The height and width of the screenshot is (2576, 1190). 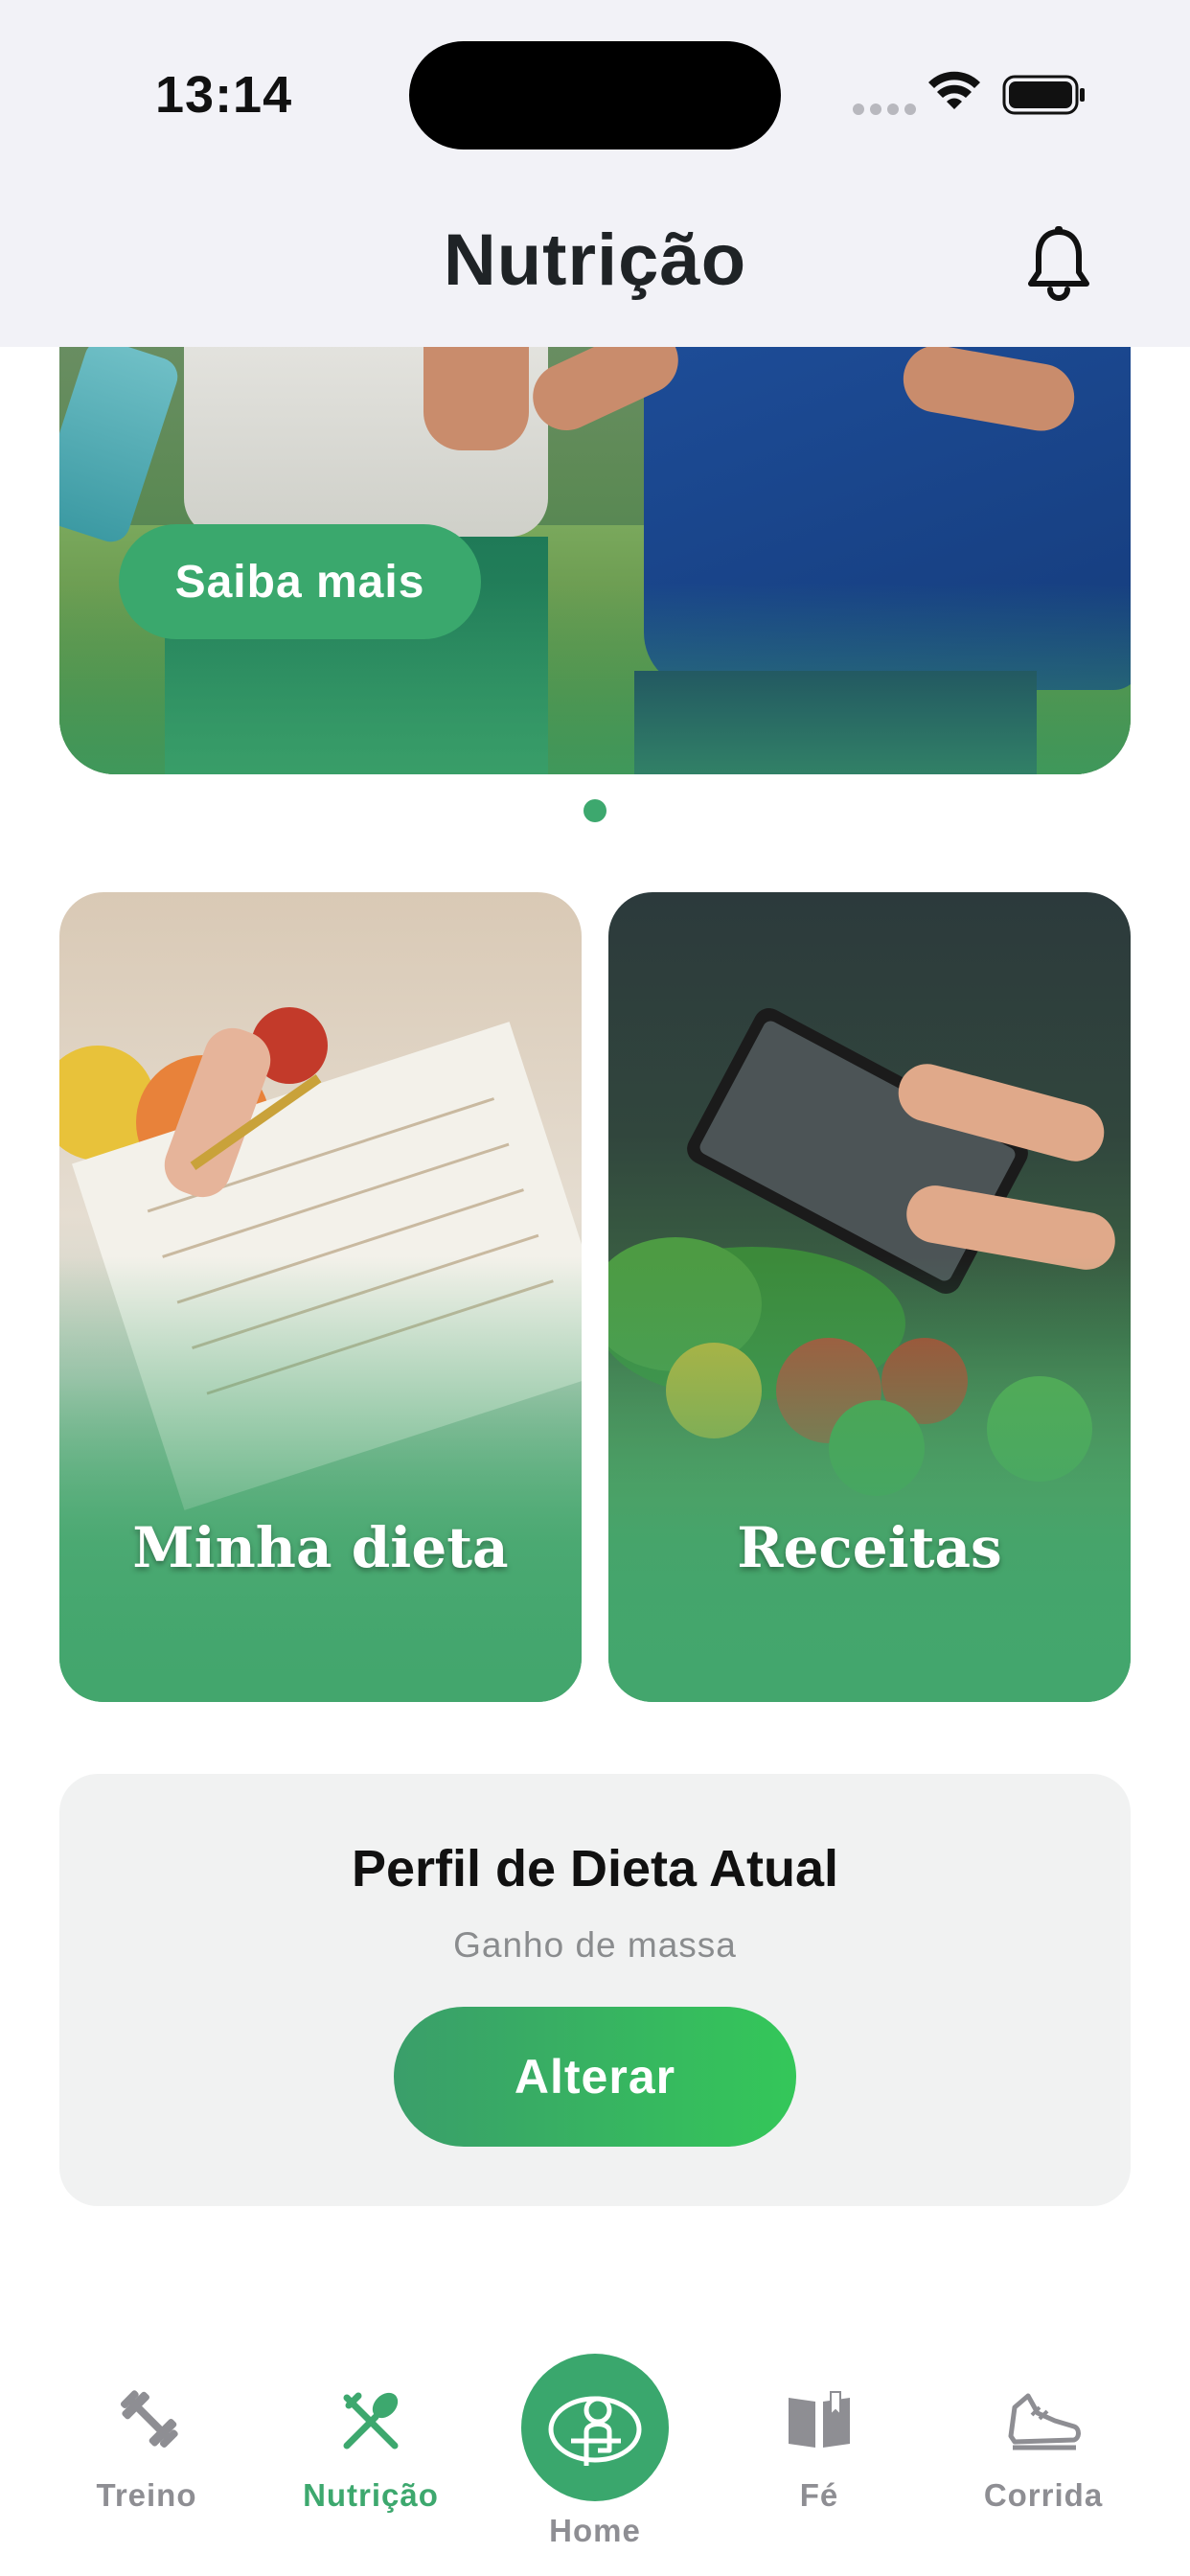 What do you see at coordinates (595, 2431) in the screenshot?
I see `home-logo-icon` at bounding box center [595, 2431].